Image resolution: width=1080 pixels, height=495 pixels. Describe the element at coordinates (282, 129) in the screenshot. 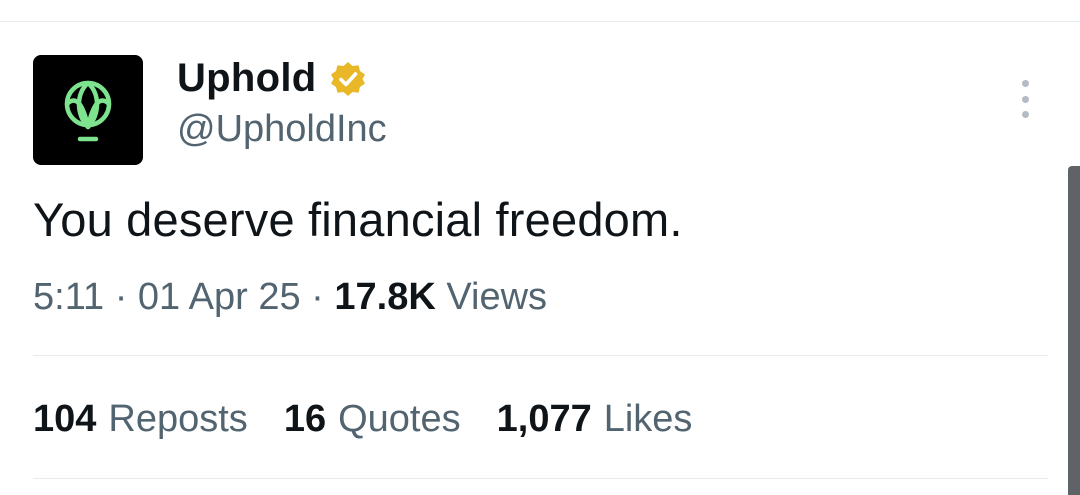

I see `handle: @UpholdInc` at that location.